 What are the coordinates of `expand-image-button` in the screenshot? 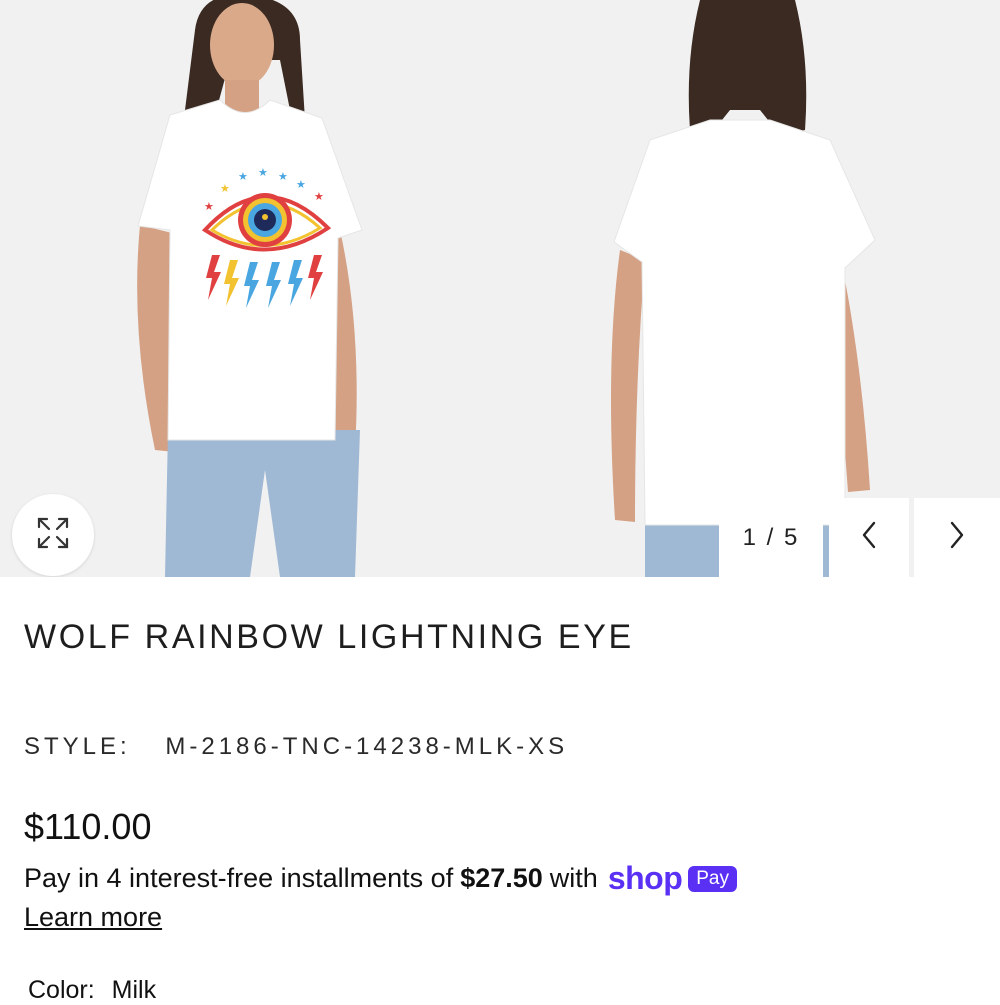 It's located at (53, 535).